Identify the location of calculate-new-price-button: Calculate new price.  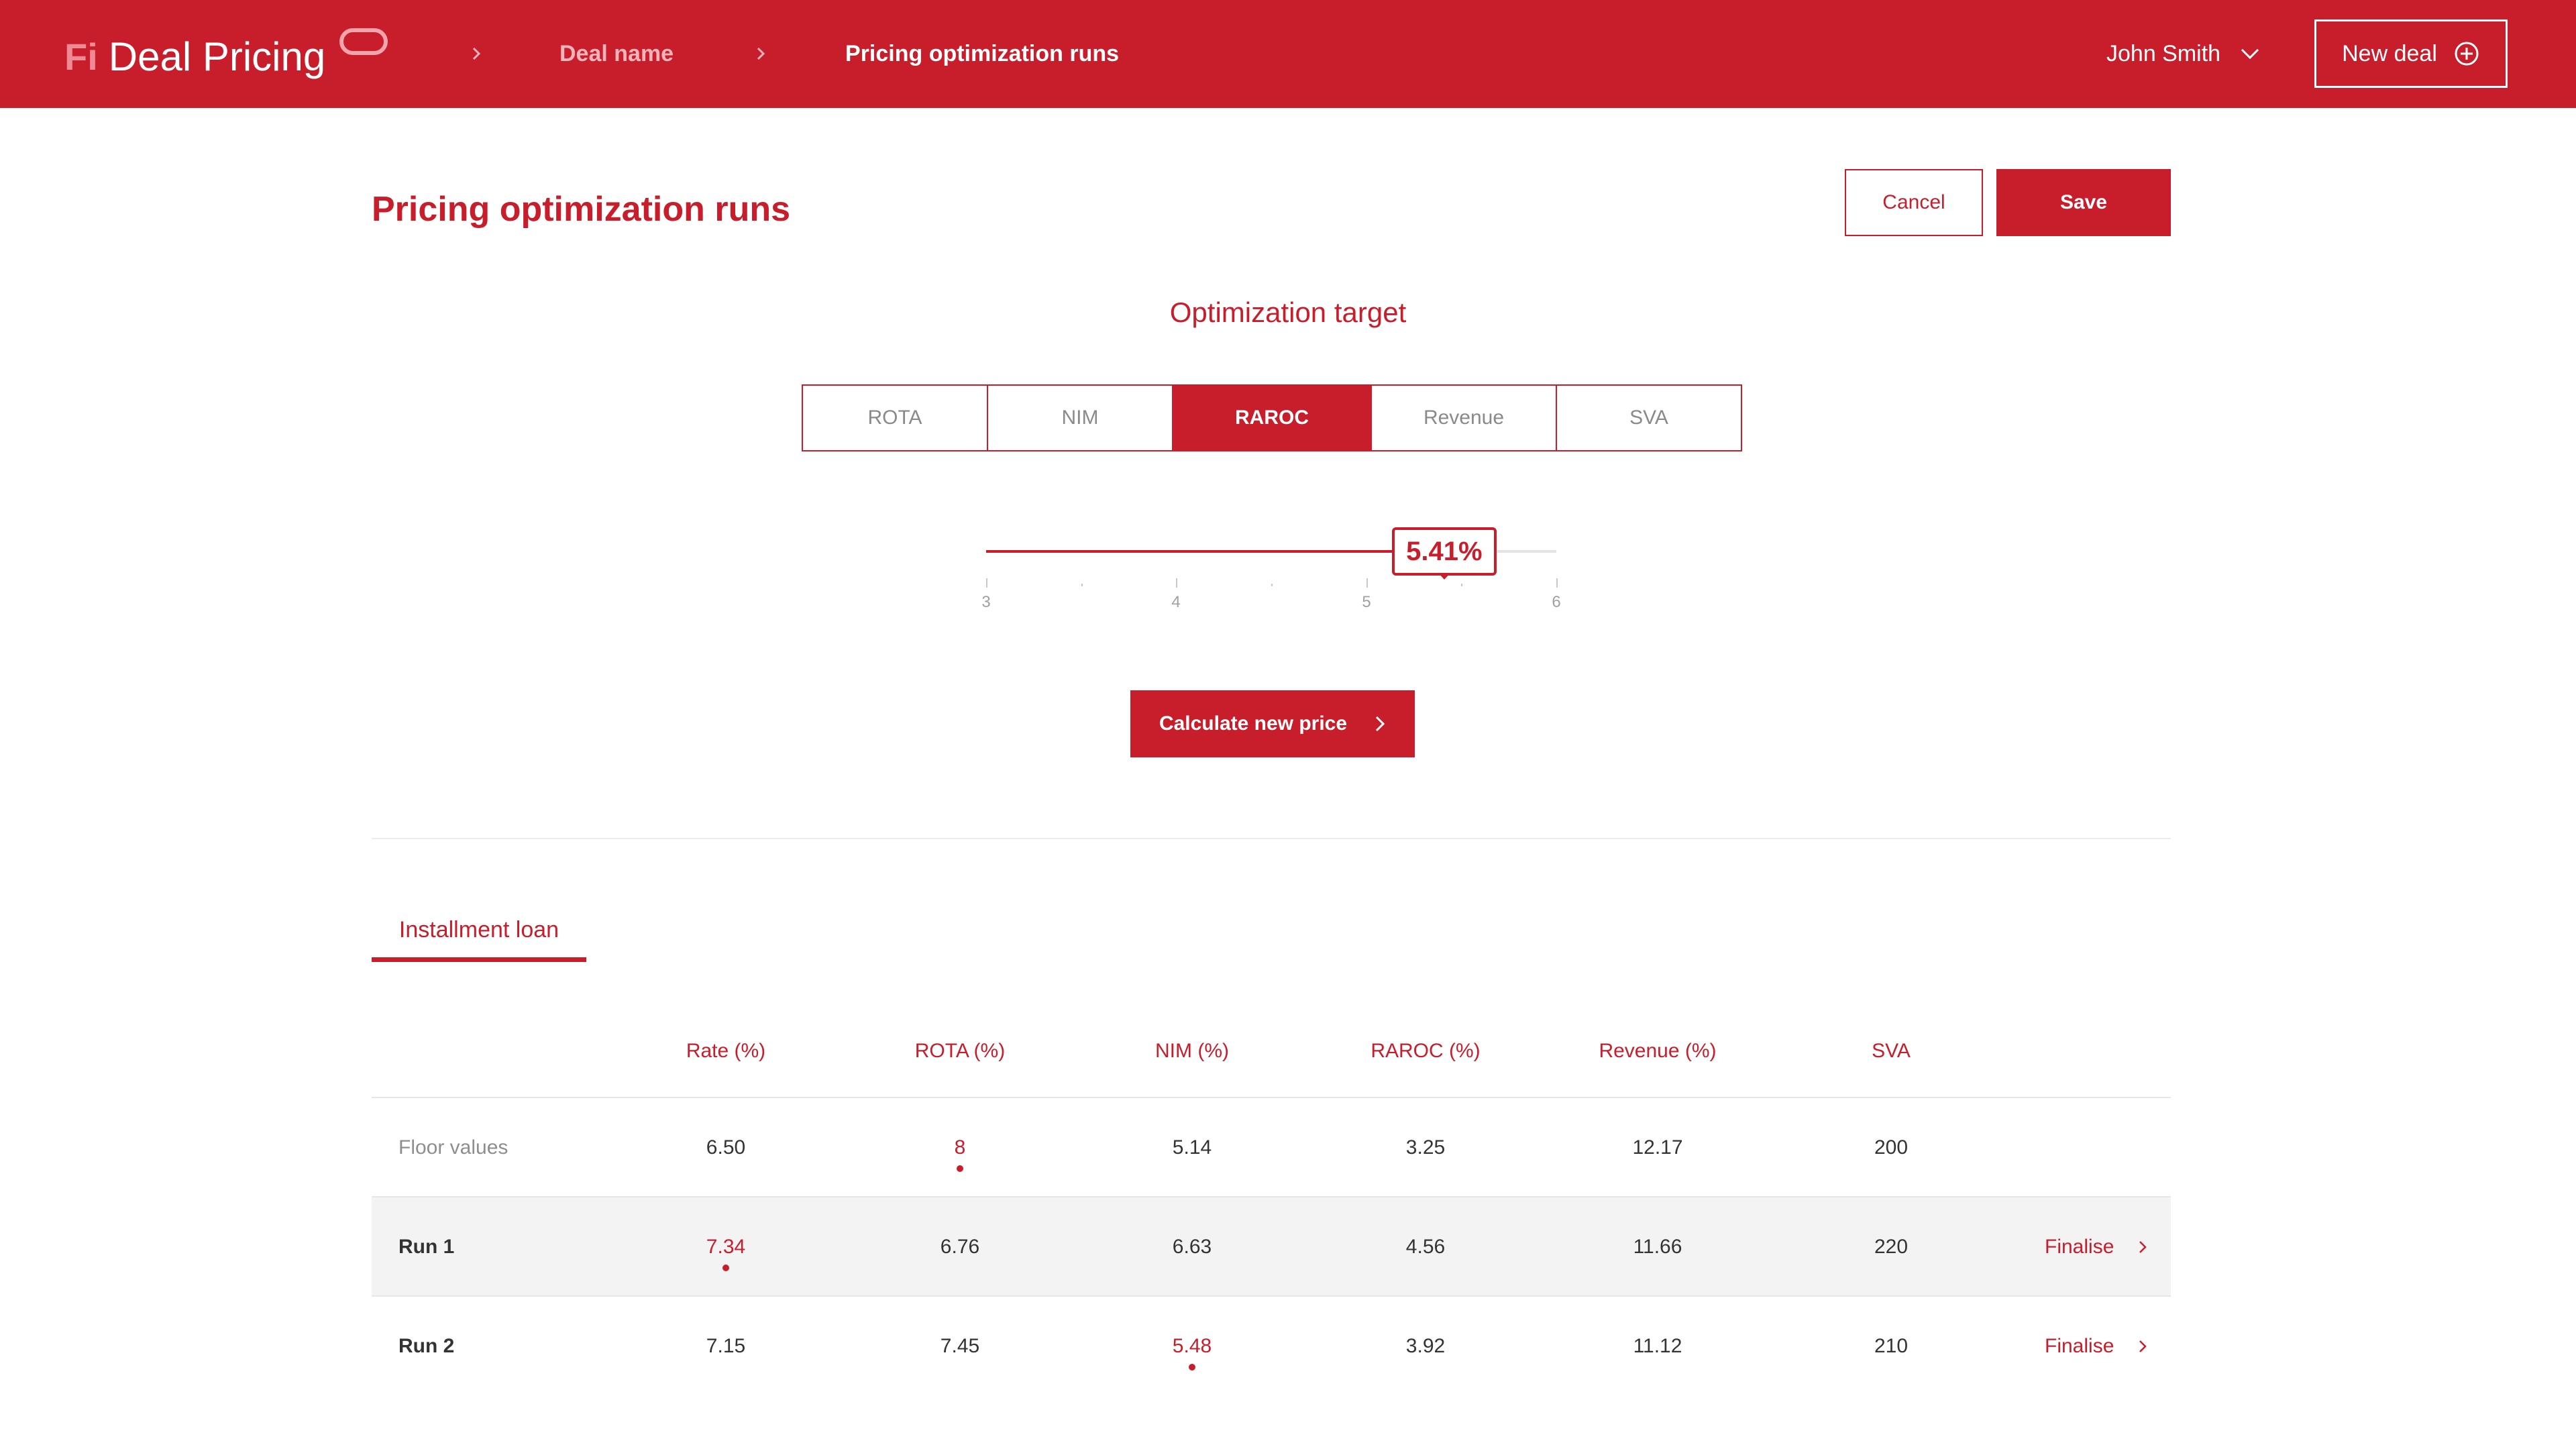
(1272, 723).